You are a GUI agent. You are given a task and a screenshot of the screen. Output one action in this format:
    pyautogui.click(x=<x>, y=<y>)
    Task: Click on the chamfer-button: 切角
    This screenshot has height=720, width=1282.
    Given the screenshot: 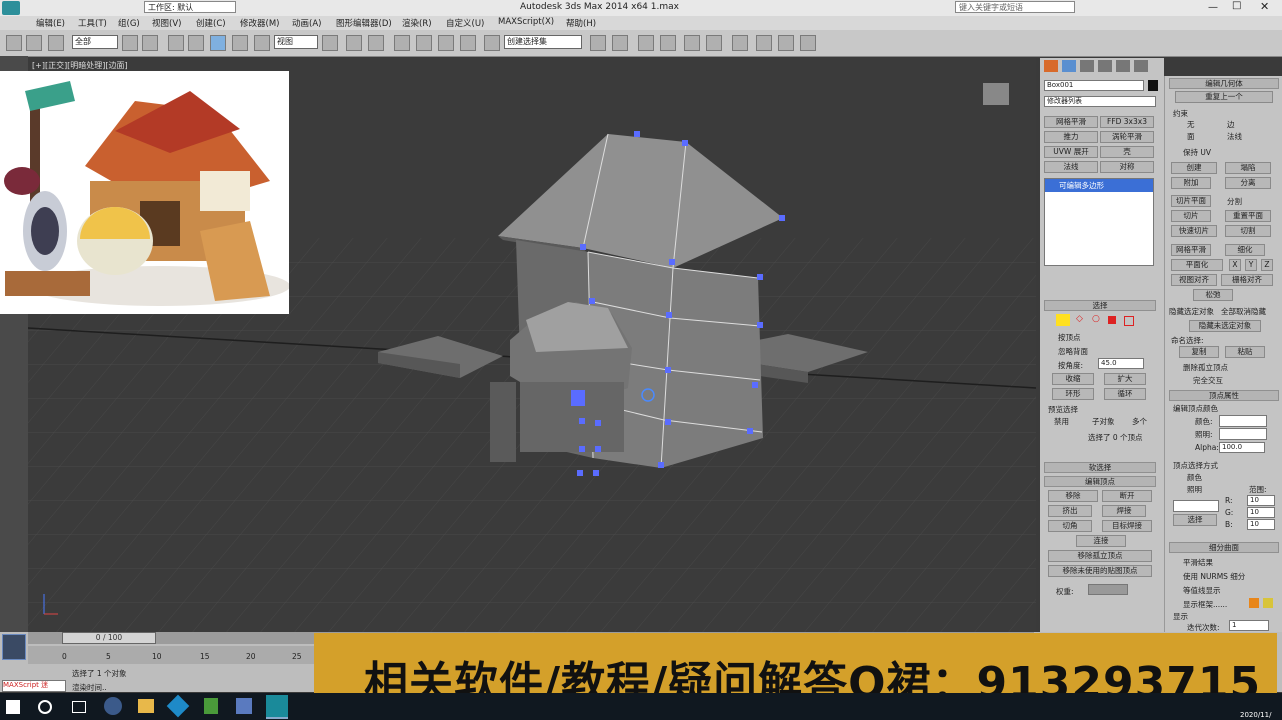 What is the action you would take?
    pyautogui.click(x=1070, y=526)
    